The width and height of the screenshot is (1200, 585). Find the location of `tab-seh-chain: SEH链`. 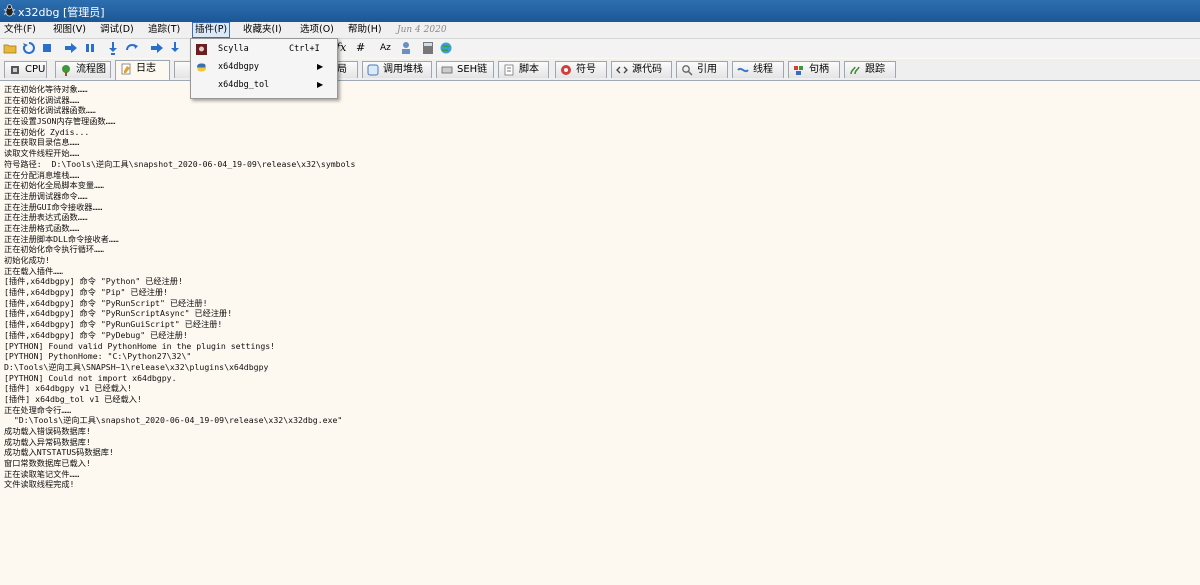

tab-seh-chain: SEH链 is located at coordinates (465, 69).